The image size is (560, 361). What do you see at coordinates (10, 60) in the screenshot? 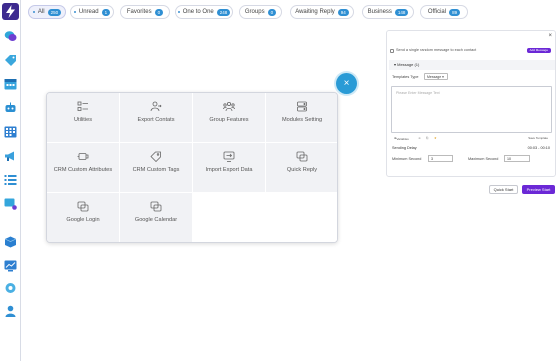
I see `tag-icon` at bounding box center [10, 60].